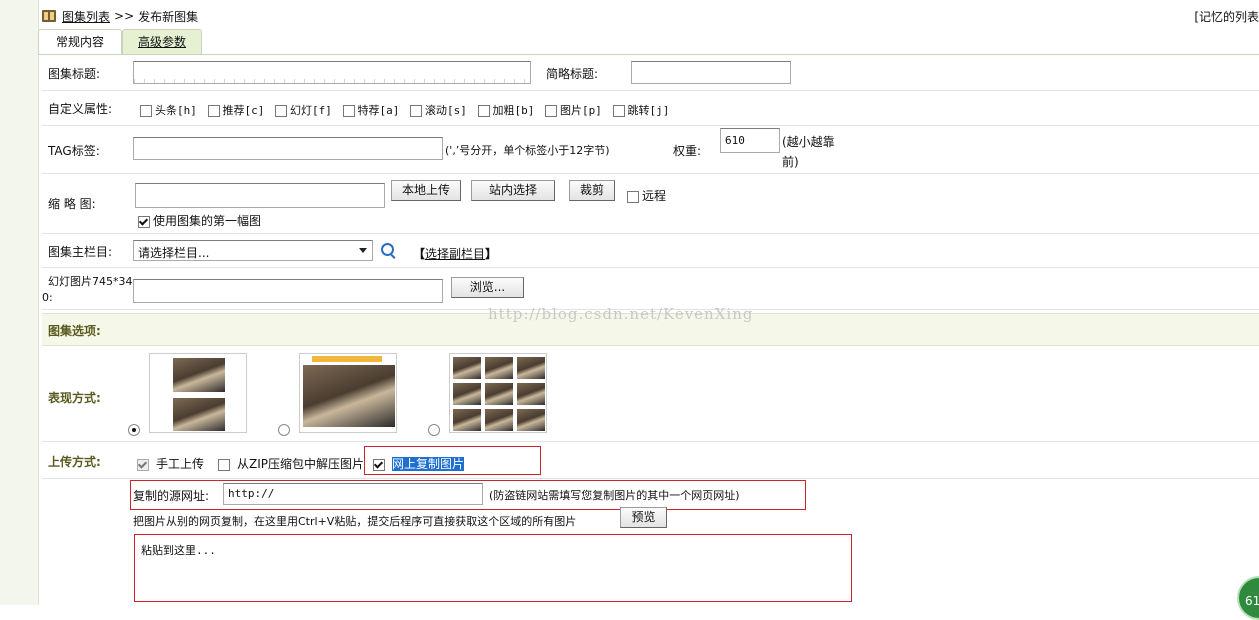 The image size is (1259, 620). What do you see at coordinates (198, 393) in the screenshot?
I see `display-mode-thumb-list` at bounding box center [198, 393].